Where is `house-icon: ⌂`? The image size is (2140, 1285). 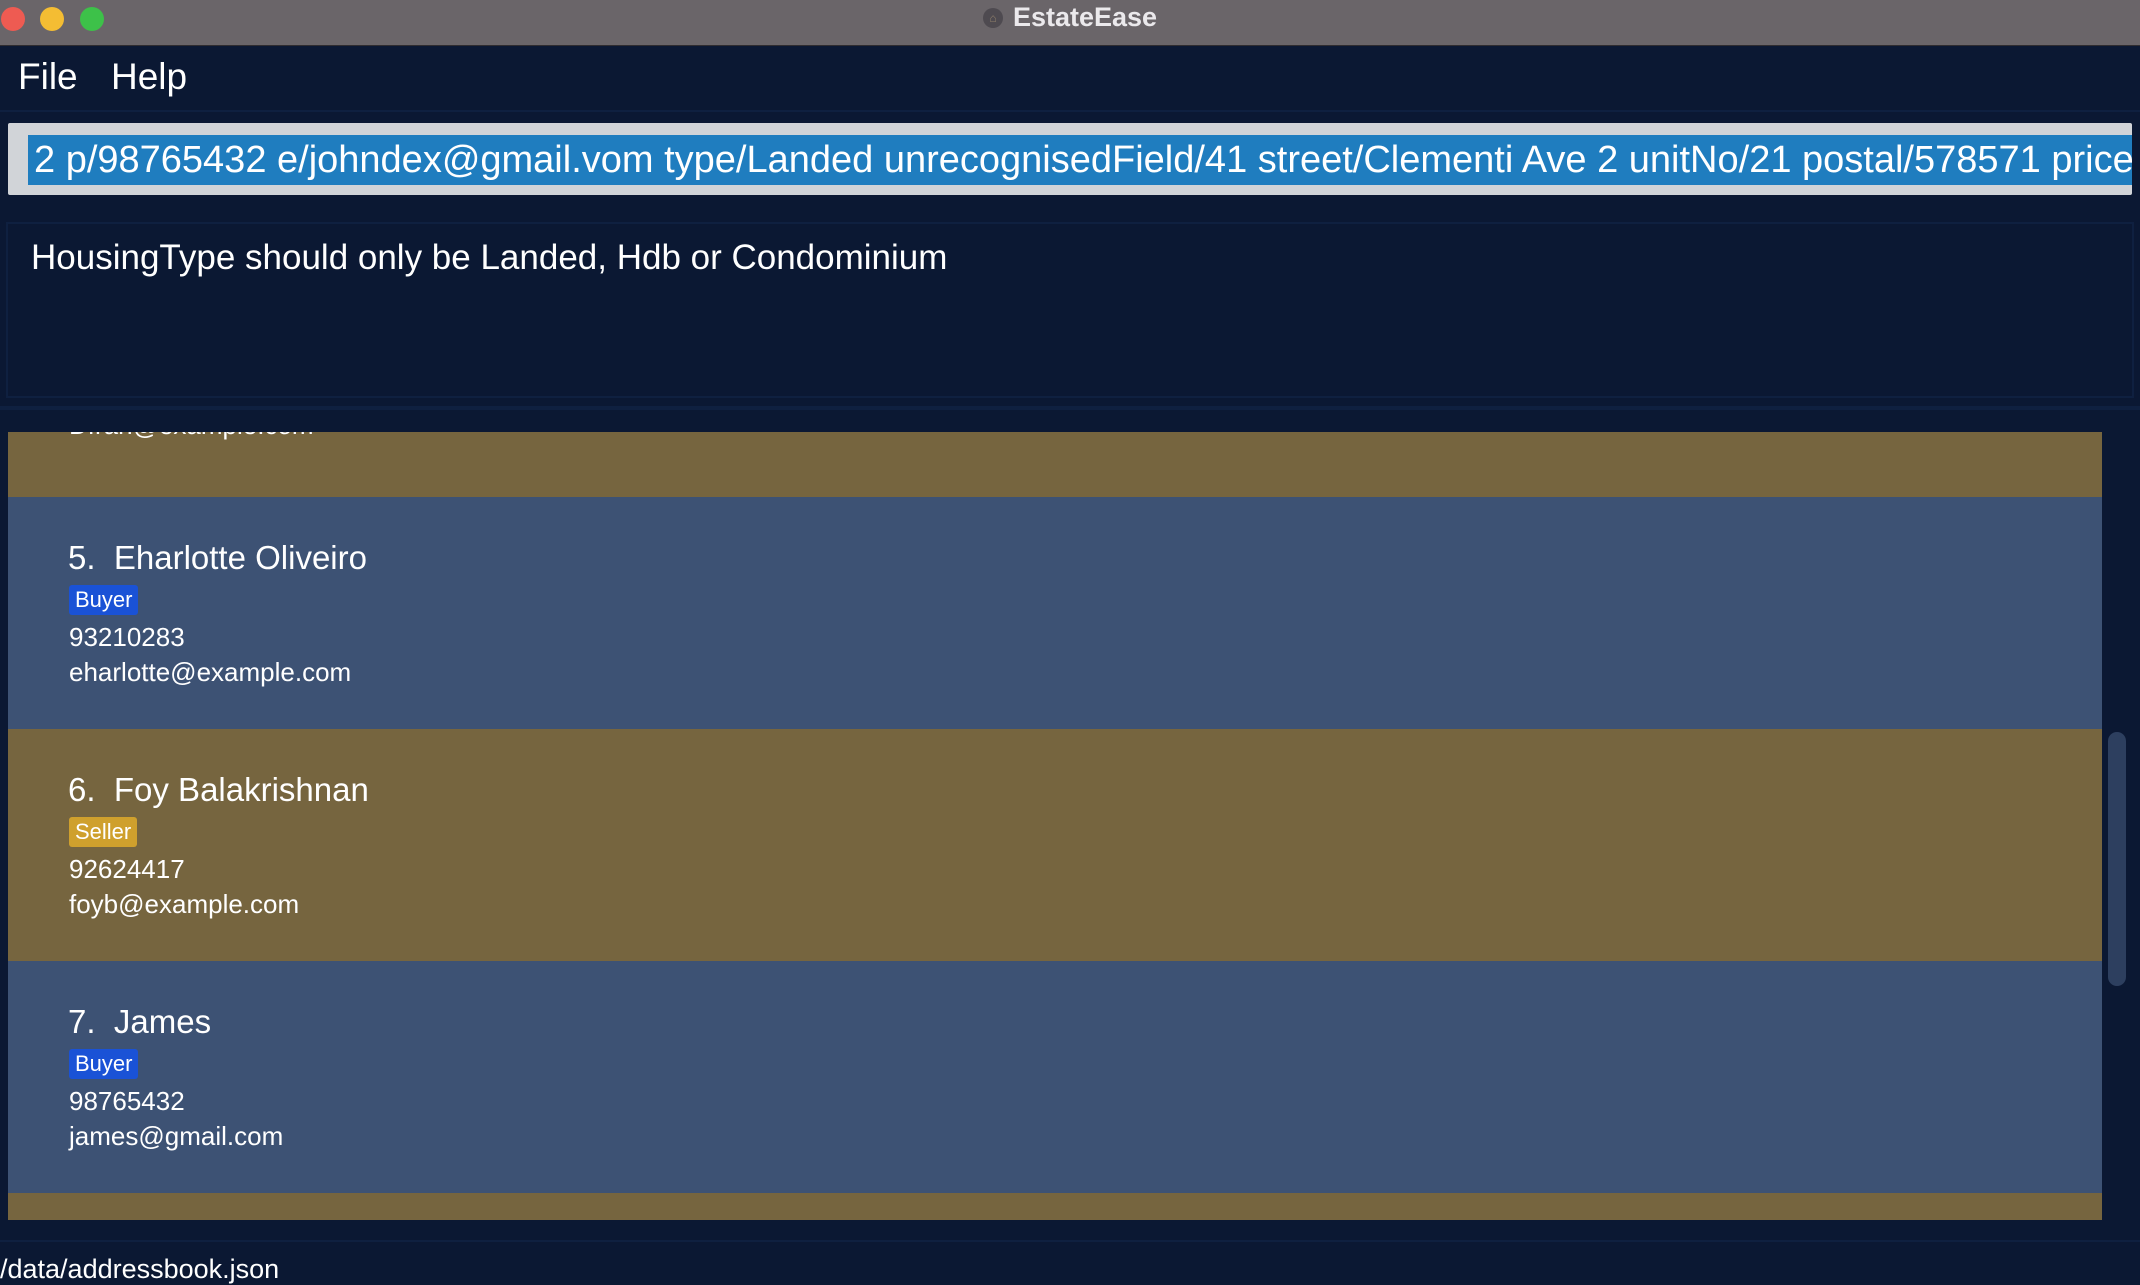
house-icon: ⌂ is located at coordinates (992, 17).